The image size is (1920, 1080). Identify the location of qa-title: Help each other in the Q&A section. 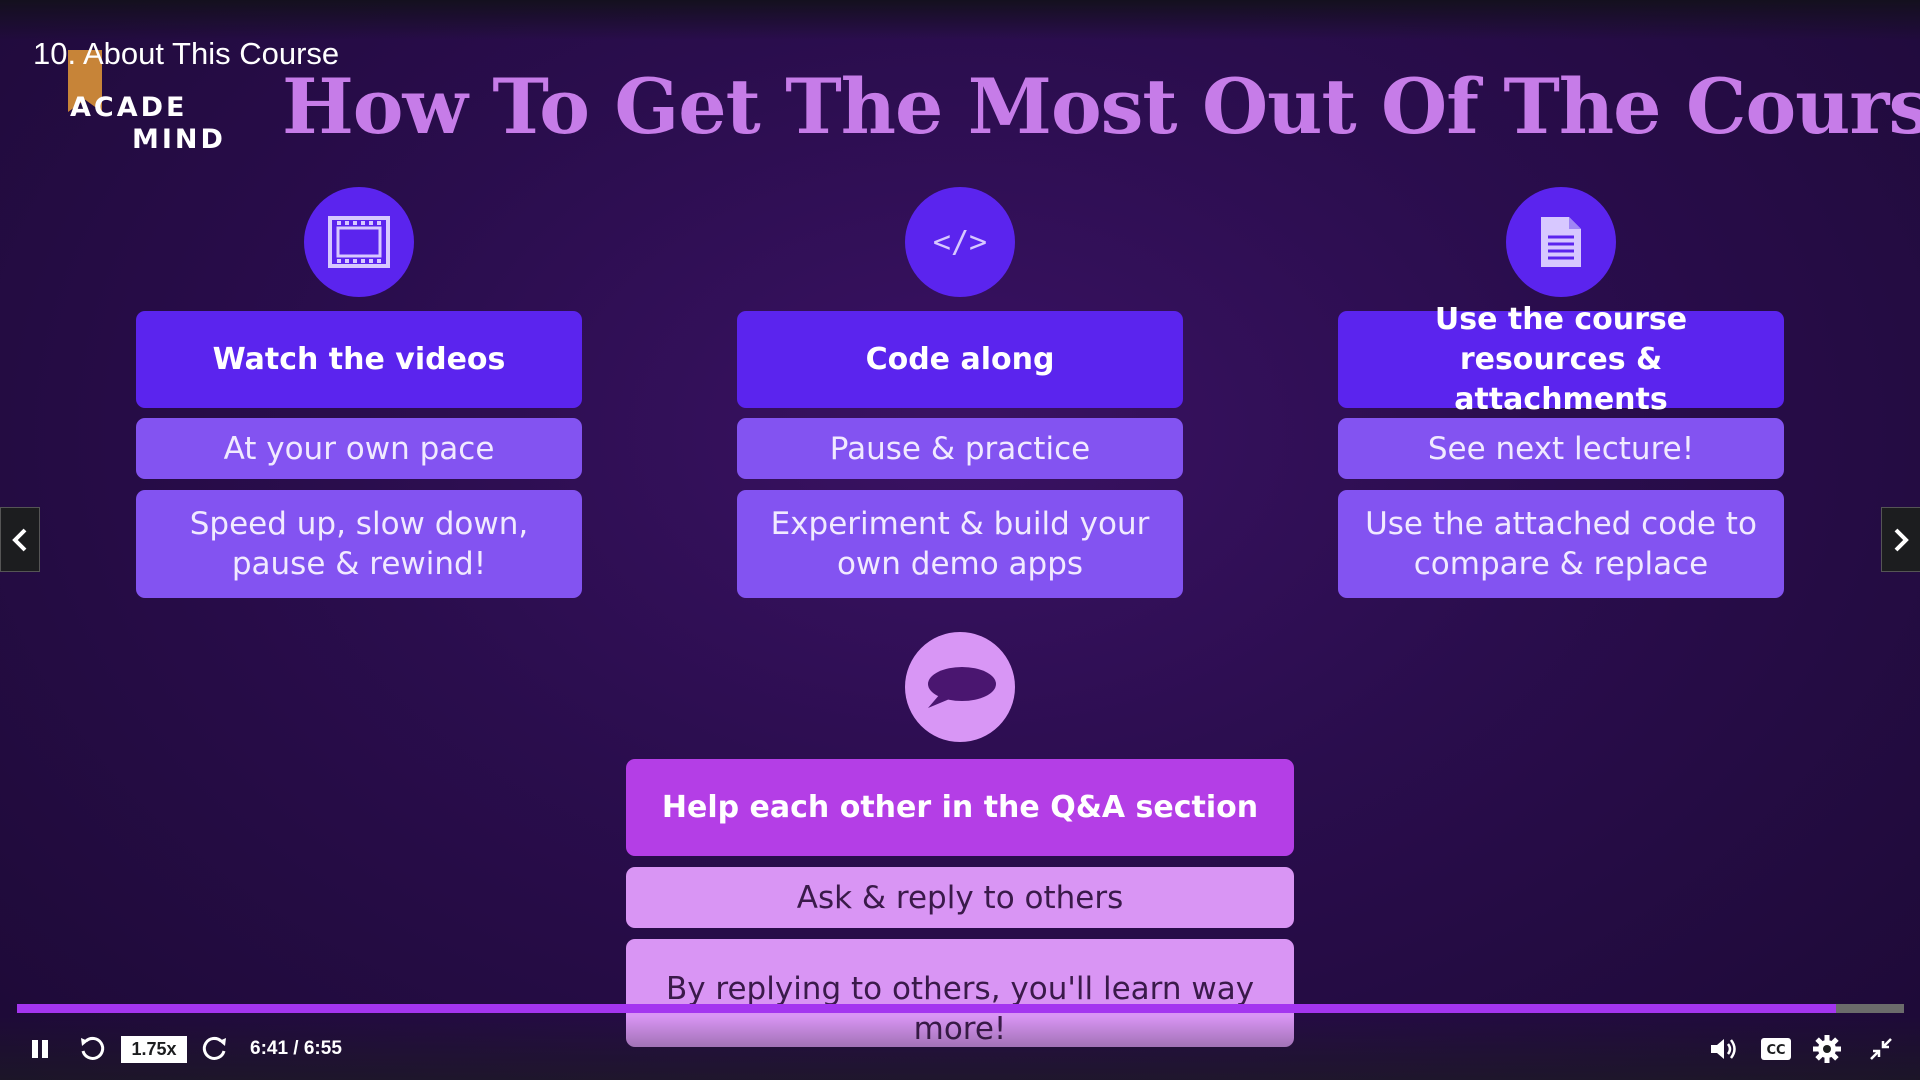
(960, 807).